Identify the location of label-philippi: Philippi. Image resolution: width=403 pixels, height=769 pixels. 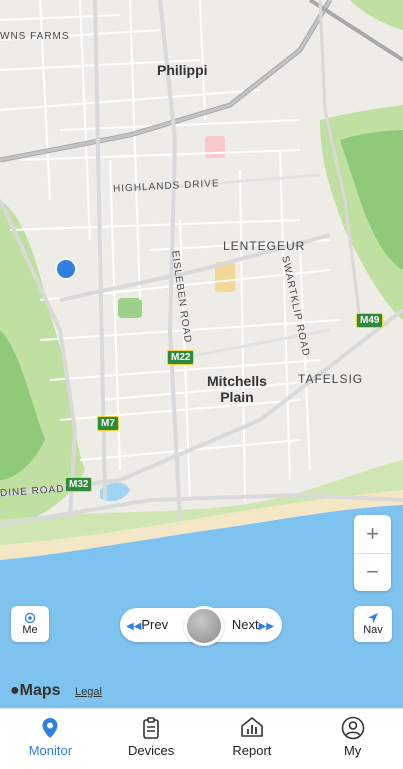
(182, 70).